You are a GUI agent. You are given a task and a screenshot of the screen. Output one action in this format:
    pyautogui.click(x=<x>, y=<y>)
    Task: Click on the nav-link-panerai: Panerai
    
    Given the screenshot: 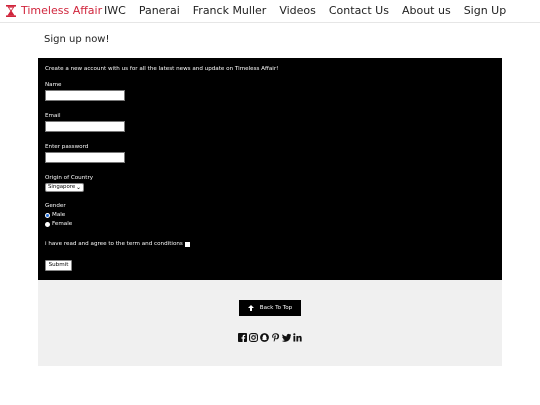 What is the action you would take?
    pyautogui.click(x=159, y=11)
    